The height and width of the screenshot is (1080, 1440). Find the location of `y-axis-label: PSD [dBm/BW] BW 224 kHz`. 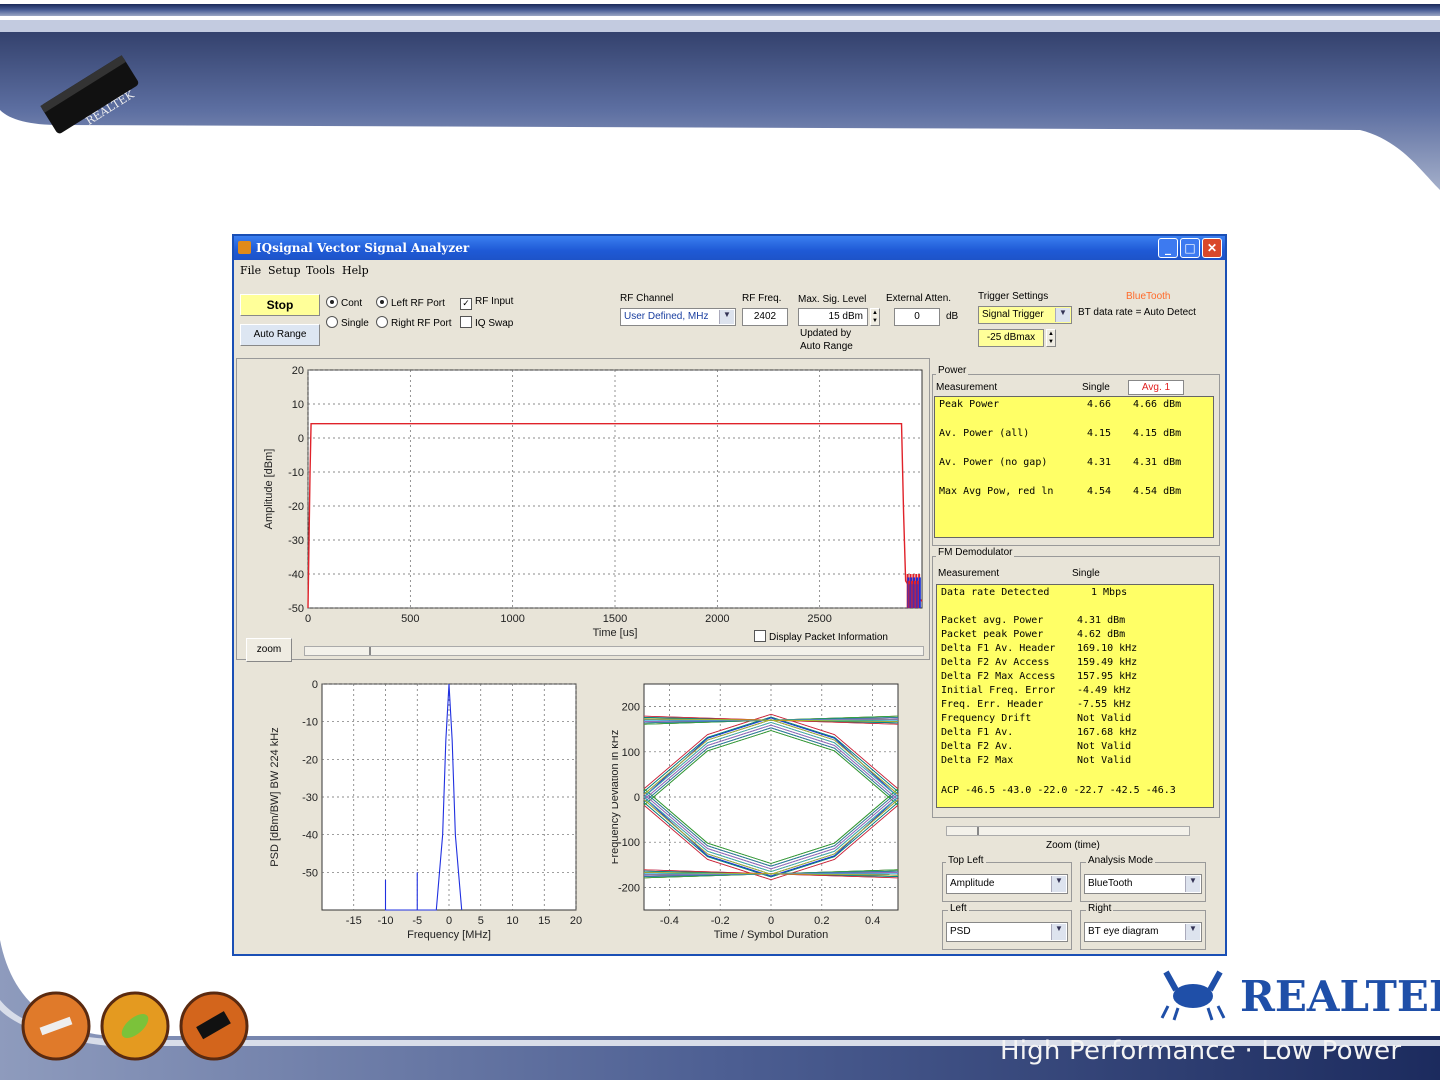

y-axis-label: PSD [dBm/BW] BW 224 kHz is located at coordinates (275, 796).